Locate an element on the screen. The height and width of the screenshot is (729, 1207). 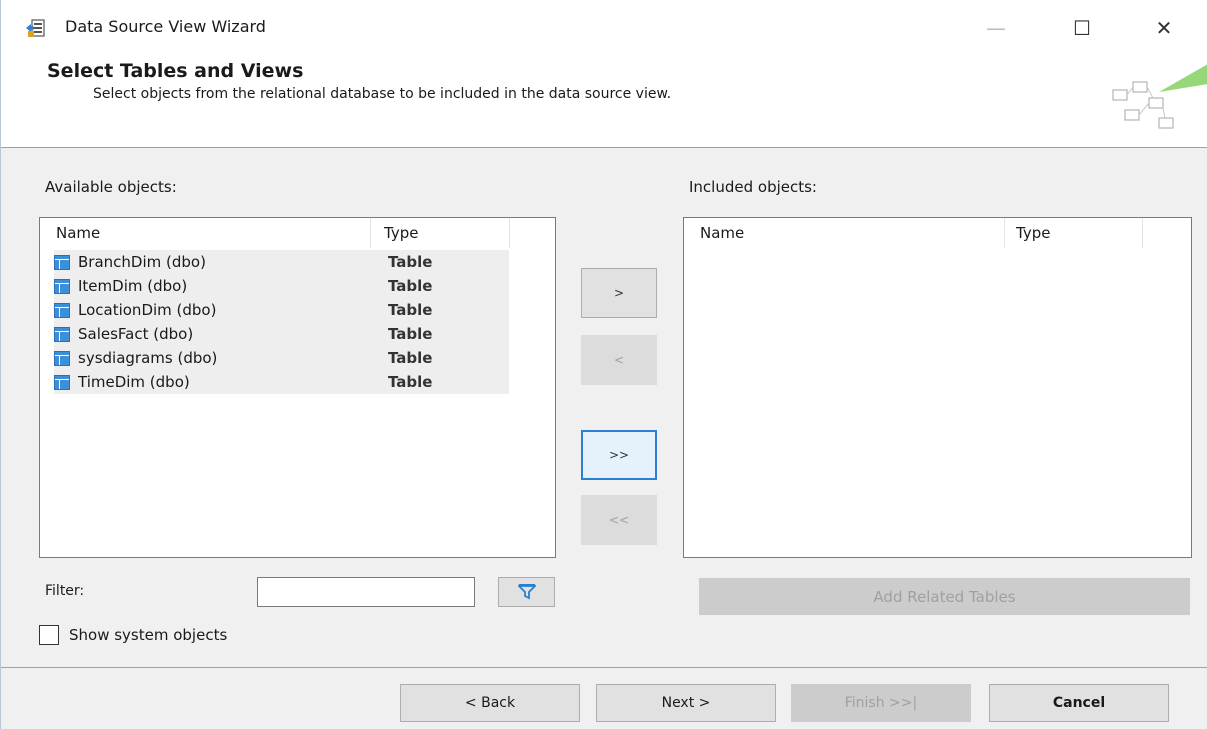
object-name: SalesFact (dbo) is located at coordinates (136, 334).